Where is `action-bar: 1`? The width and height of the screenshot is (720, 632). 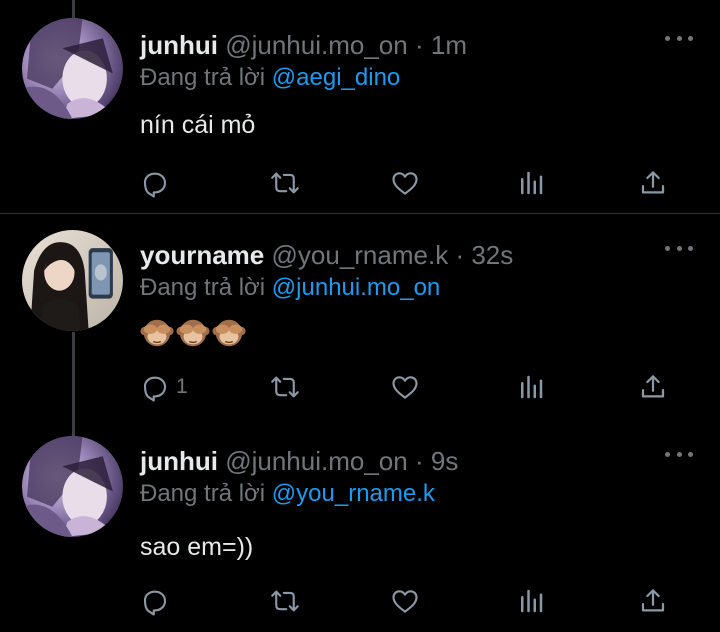 action-bar: 1 is located at coordinates (360, 387).